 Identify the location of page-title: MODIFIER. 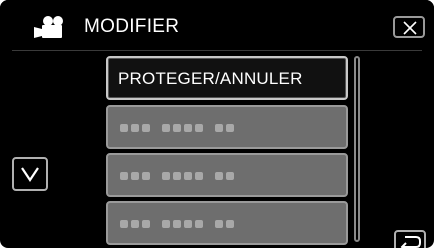
(132, 26).